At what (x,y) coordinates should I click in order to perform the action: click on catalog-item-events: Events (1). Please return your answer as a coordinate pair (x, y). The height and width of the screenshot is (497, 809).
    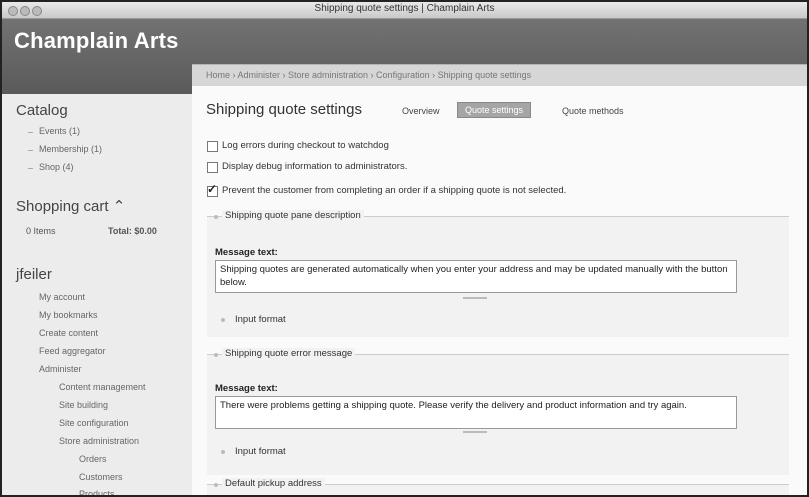
    Looking at the image, I should click on (59, 131).